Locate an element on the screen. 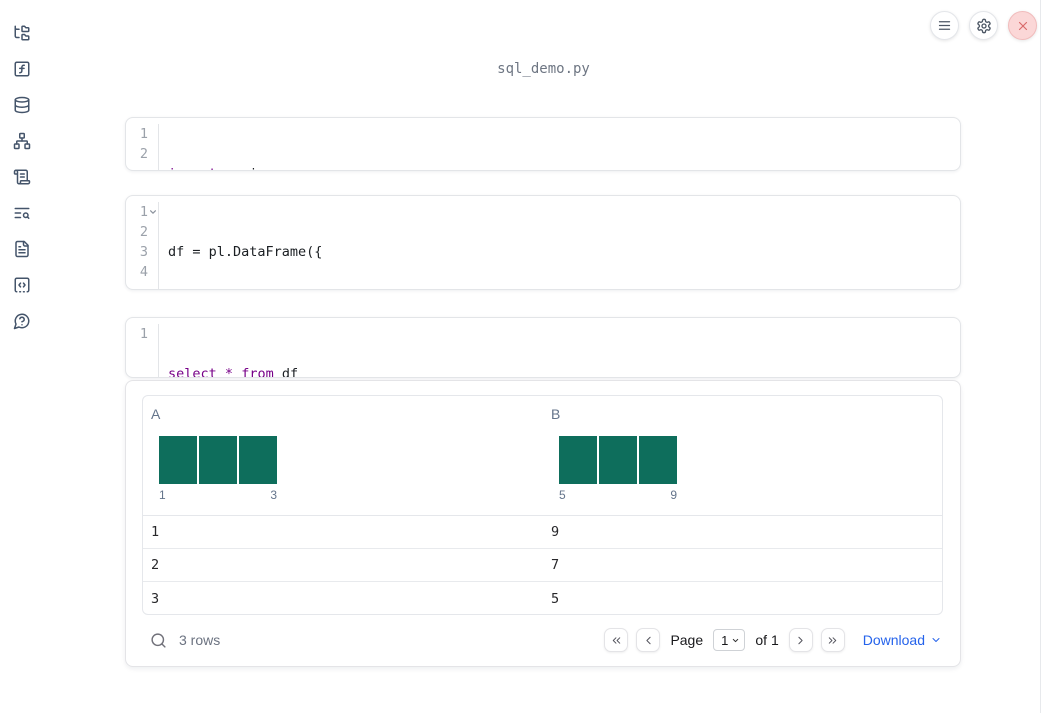  menu-button is located at coordinates (944, 25).